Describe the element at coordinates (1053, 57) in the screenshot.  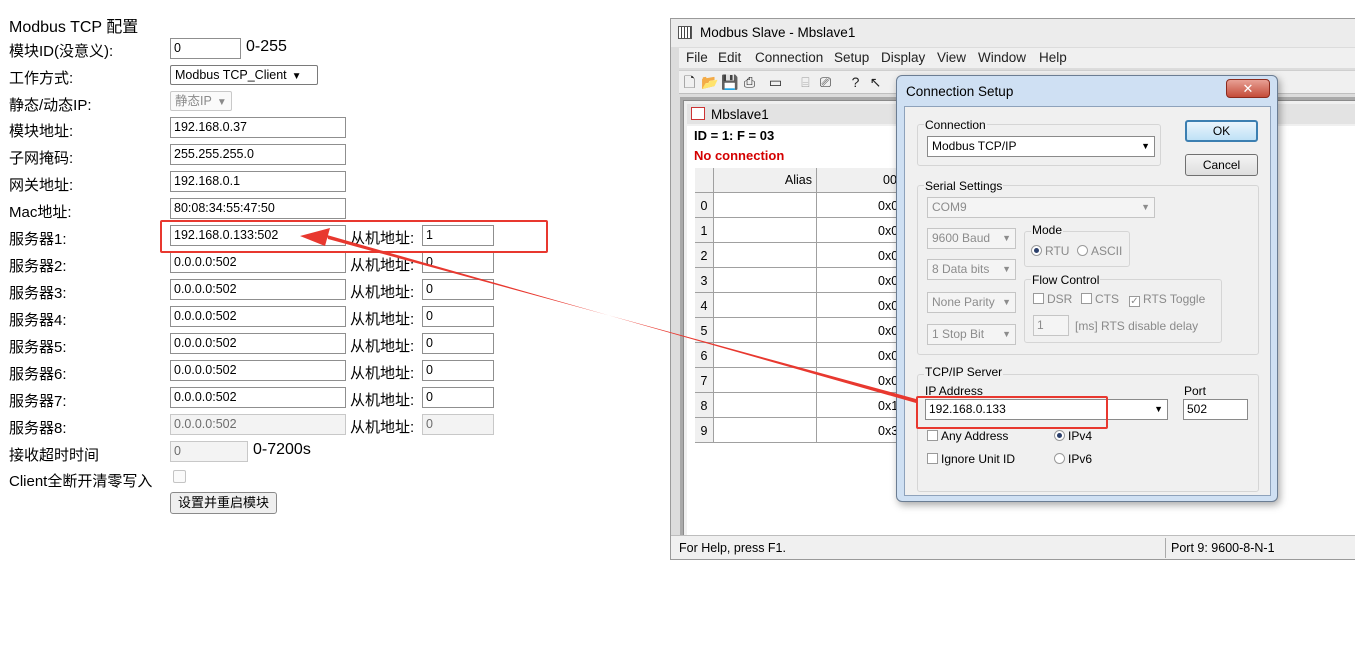
I see `menu-help: Help` at that location.